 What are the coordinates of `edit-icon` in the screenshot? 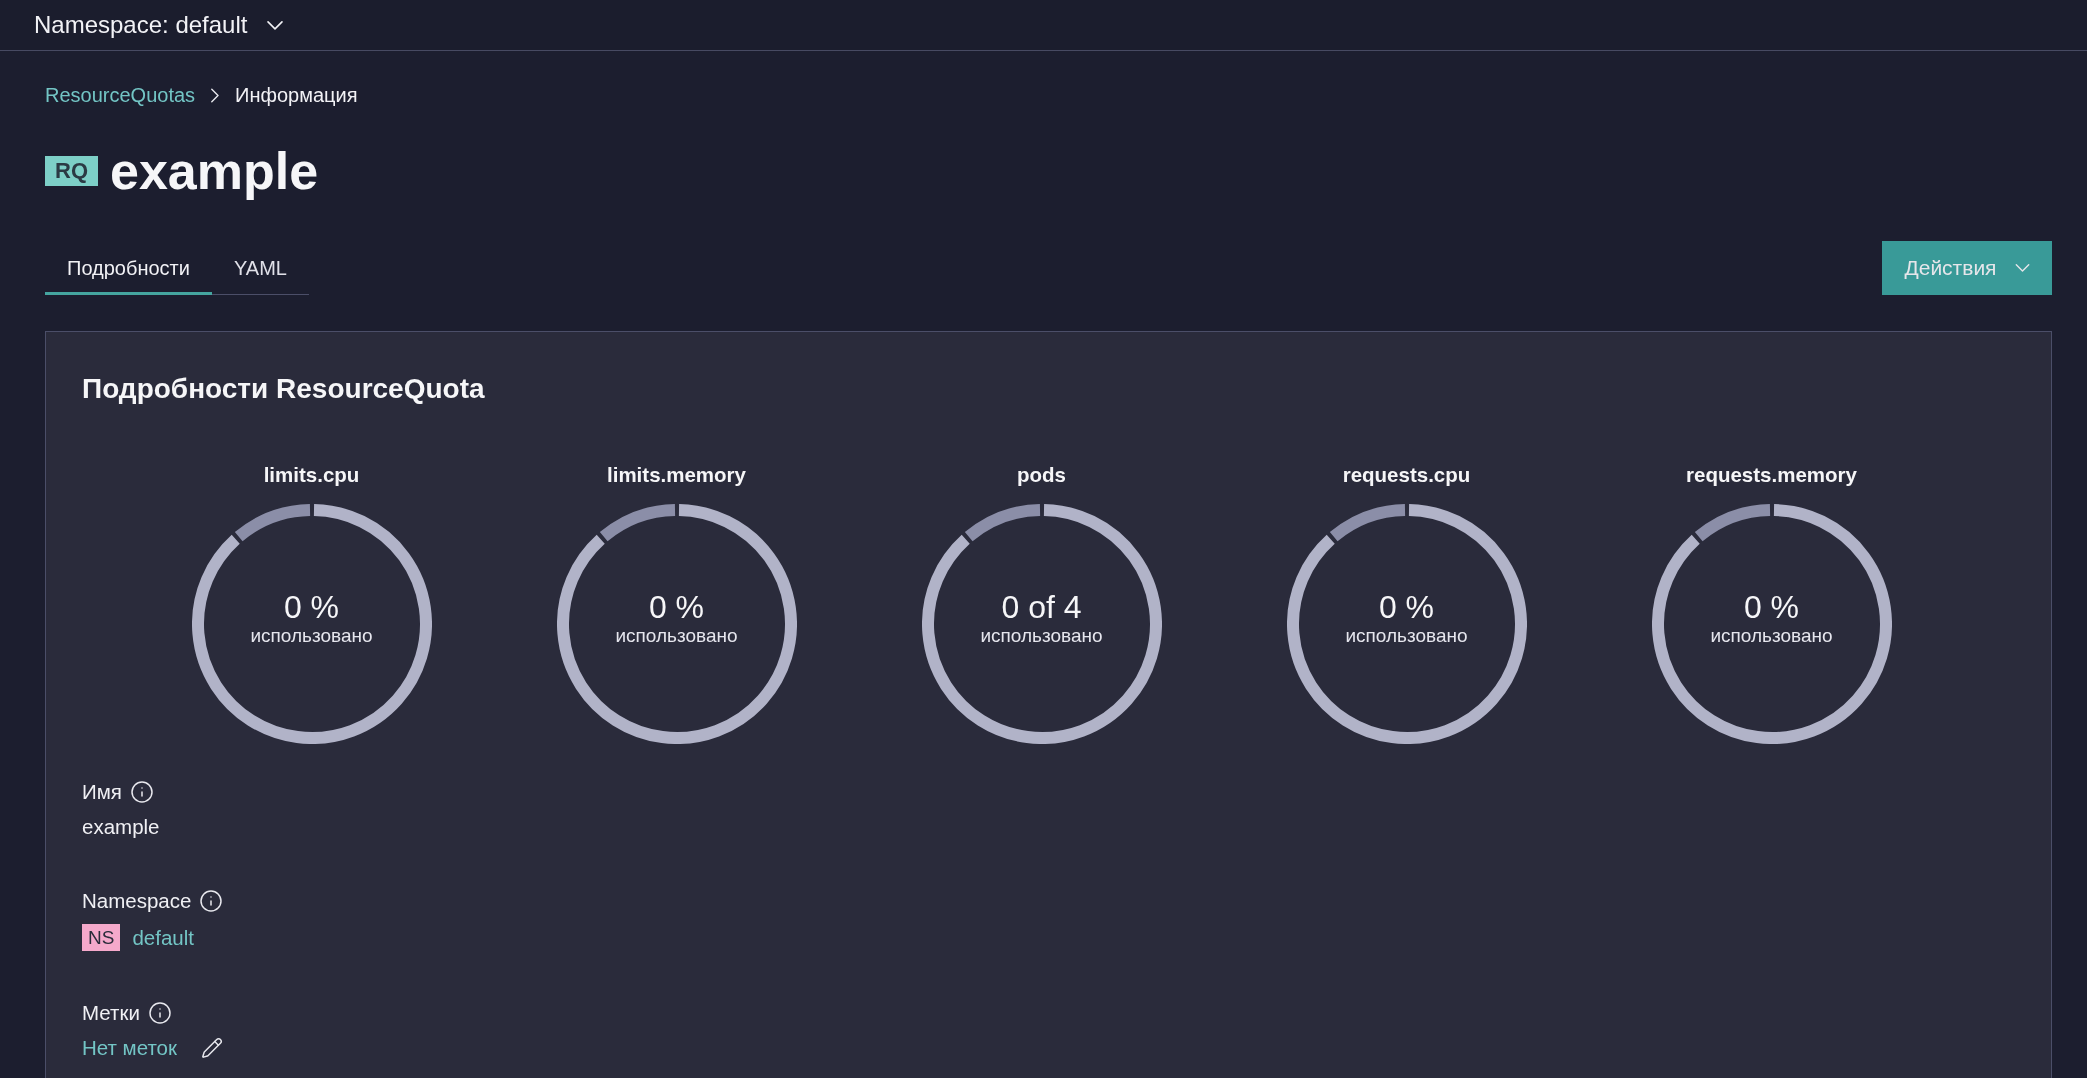 It's located at (211, 1048).